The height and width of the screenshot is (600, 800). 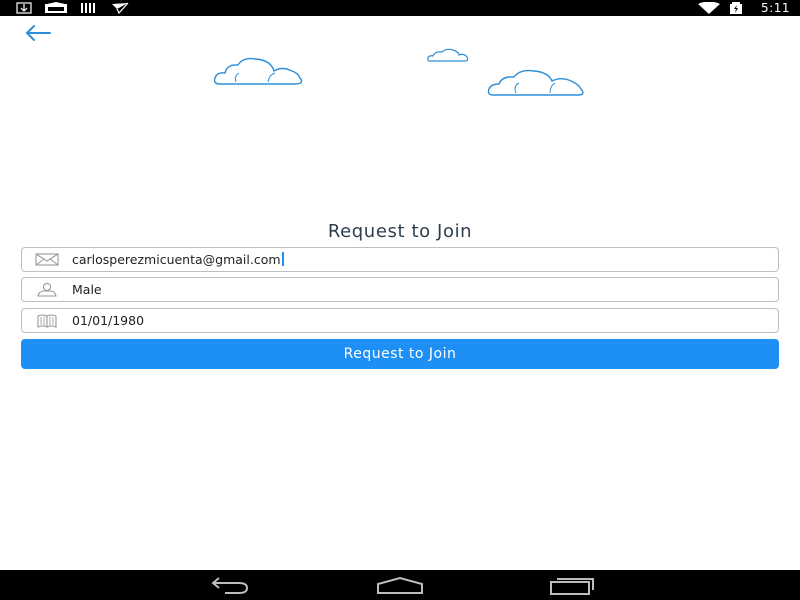 I want to click on barcode-icon, so click(x=88, y=8).